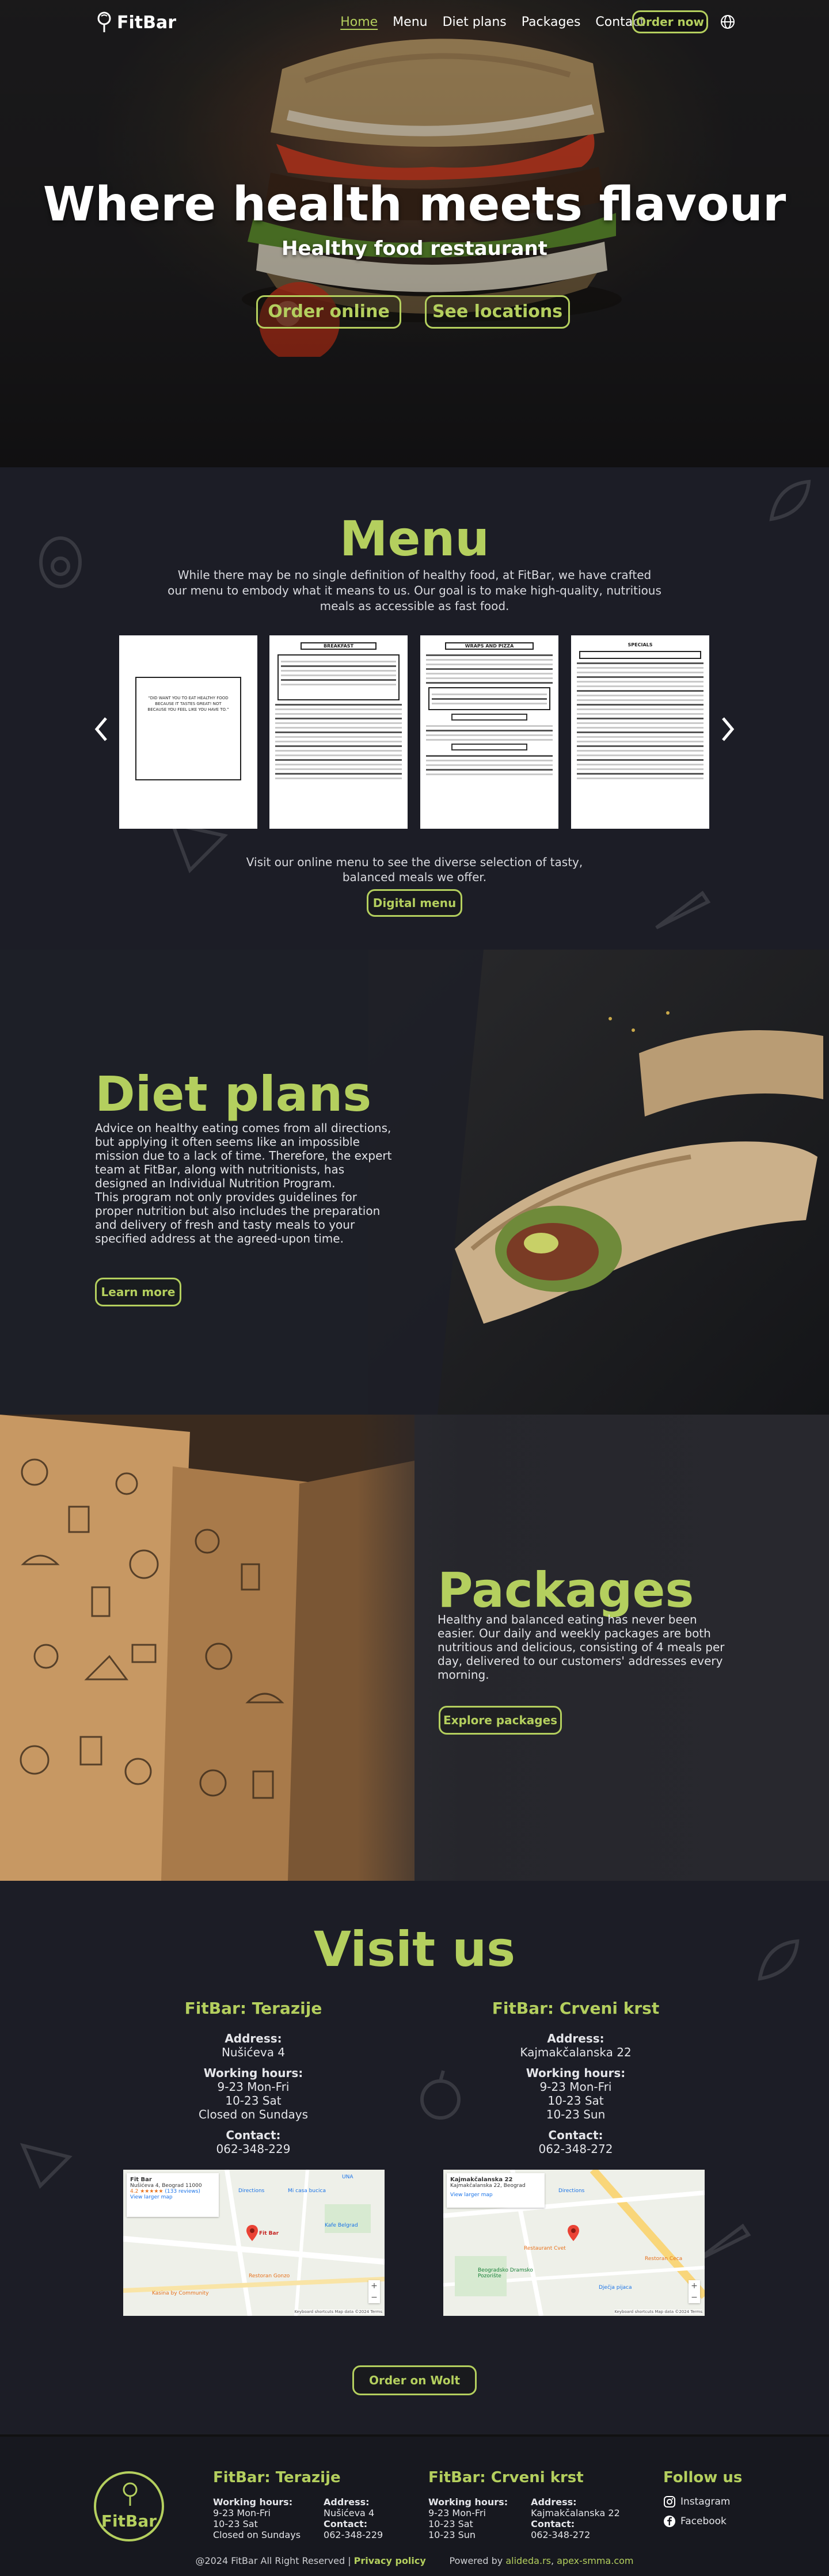 This screenshot has height=2576, width=829. What do you see at coordinates (595, 2561) in the screenshot?
I see `powered-link-apex: apex-smma.com` at bounding box center [595, 2561].